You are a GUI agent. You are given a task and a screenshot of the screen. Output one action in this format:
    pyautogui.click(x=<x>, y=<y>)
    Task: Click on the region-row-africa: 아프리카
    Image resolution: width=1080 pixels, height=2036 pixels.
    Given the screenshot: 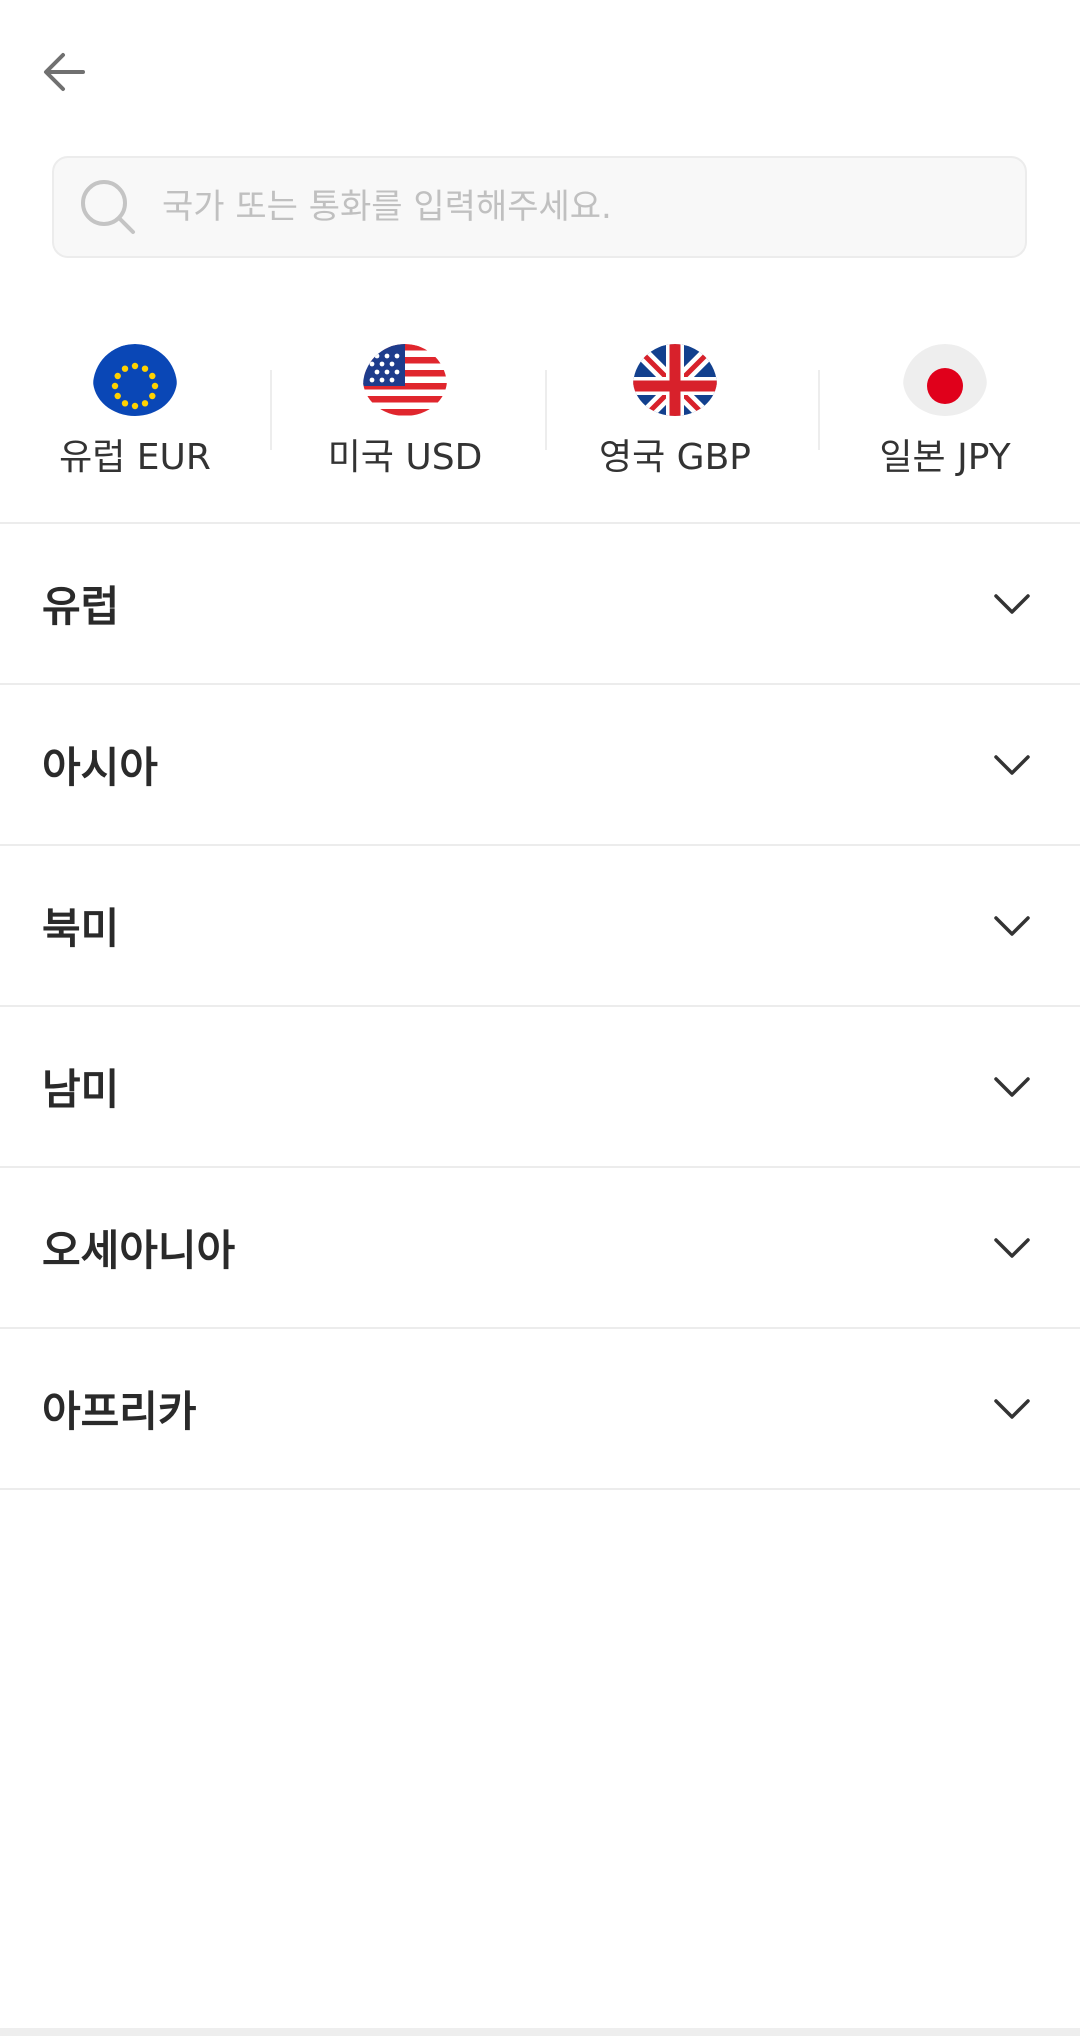 What is the action you would take?
    pyautogui.click(x=540, y=1409)
    